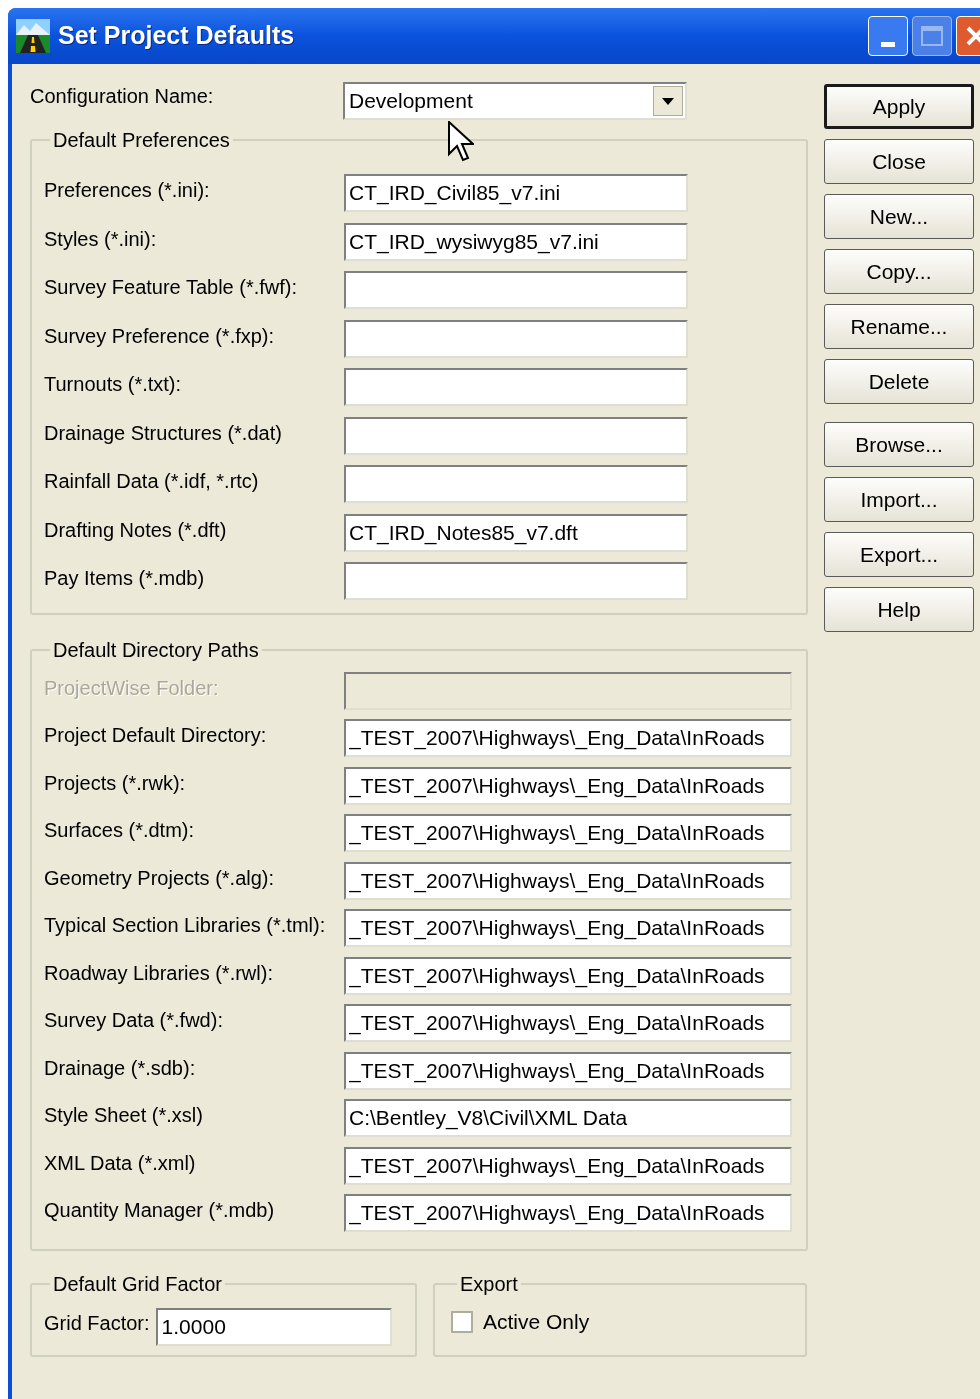 Image resolution: width=980 pixels, height=1399 pixels. Describe the element at coordinates (132, 688) in the screenshot. I see `field-label: ProjectWise Folder:` at that location.